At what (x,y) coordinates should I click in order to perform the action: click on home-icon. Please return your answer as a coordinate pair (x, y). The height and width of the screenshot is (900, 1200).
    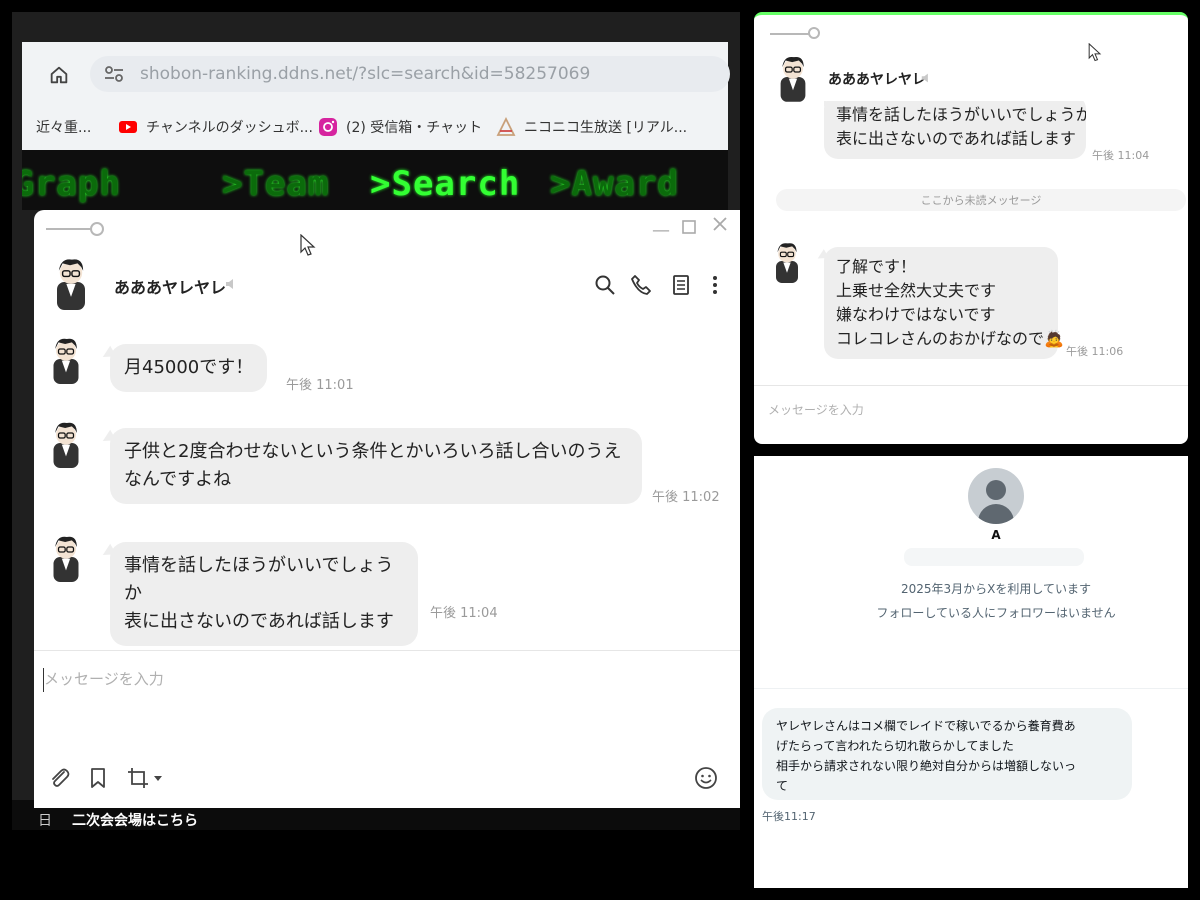
    Looking at the image, I should click on (59, 75).